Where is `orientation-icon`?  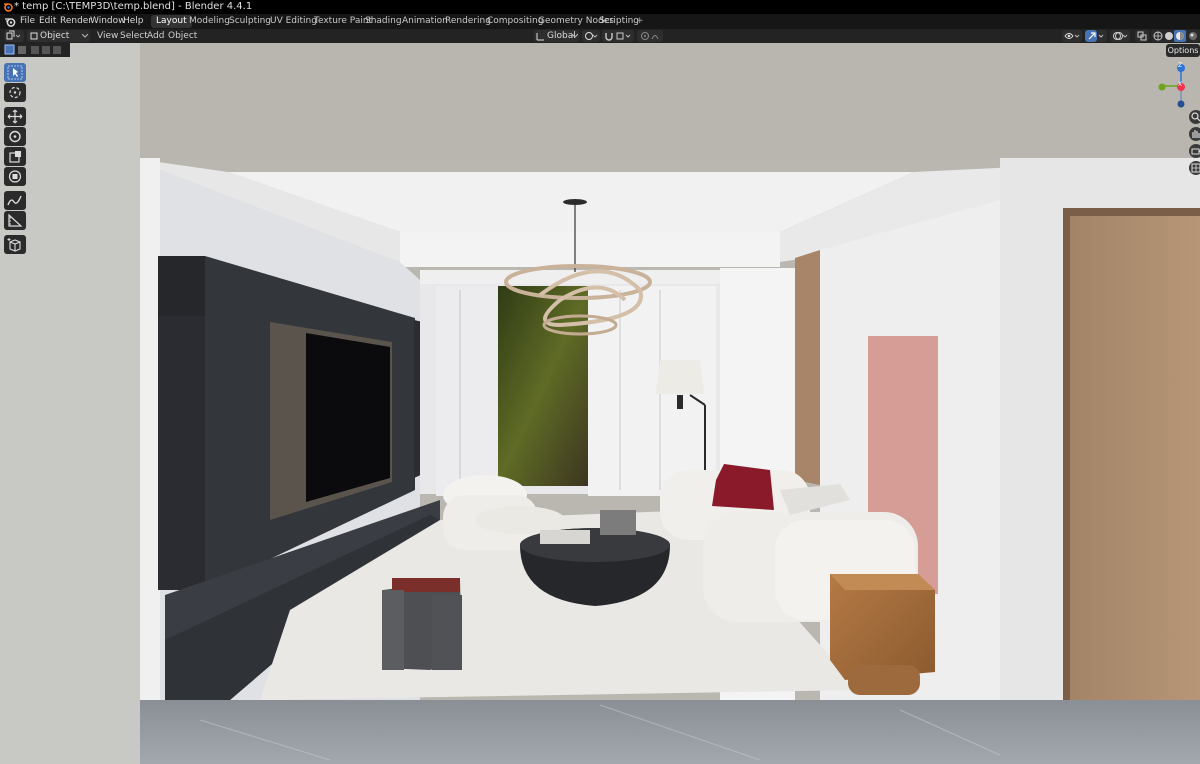 orientation-icon is located at coordinates (540, 37).